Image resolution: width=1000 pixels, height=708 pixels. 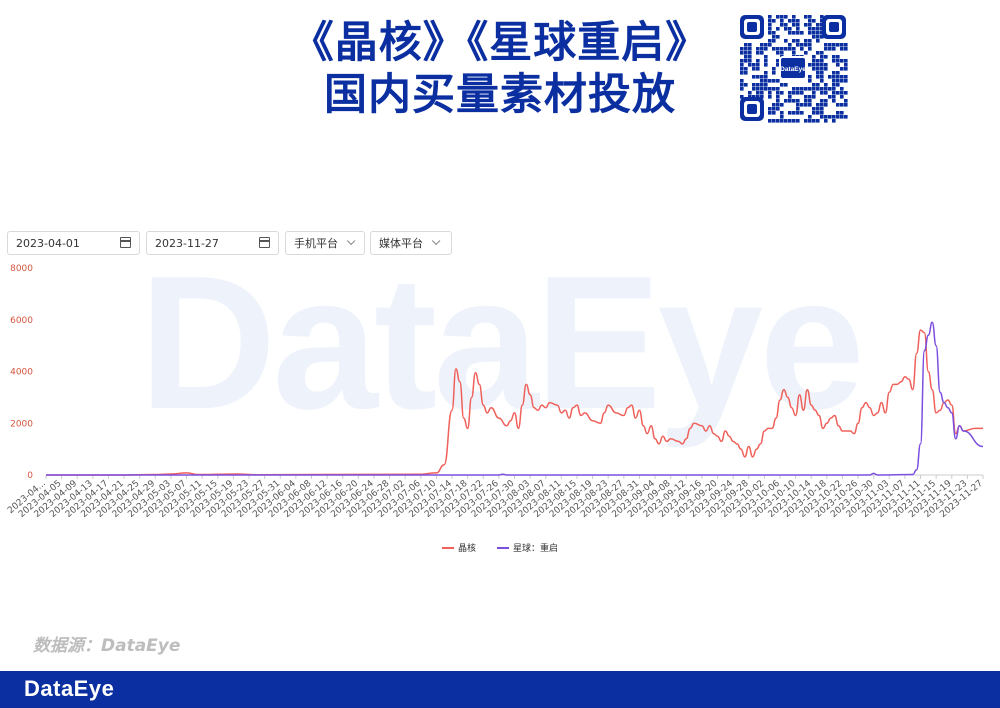 What do you see at coordinates (752, 109) in the screenshot?
I see `qr-finder-bottom-left` at bounding box center [752, 109].